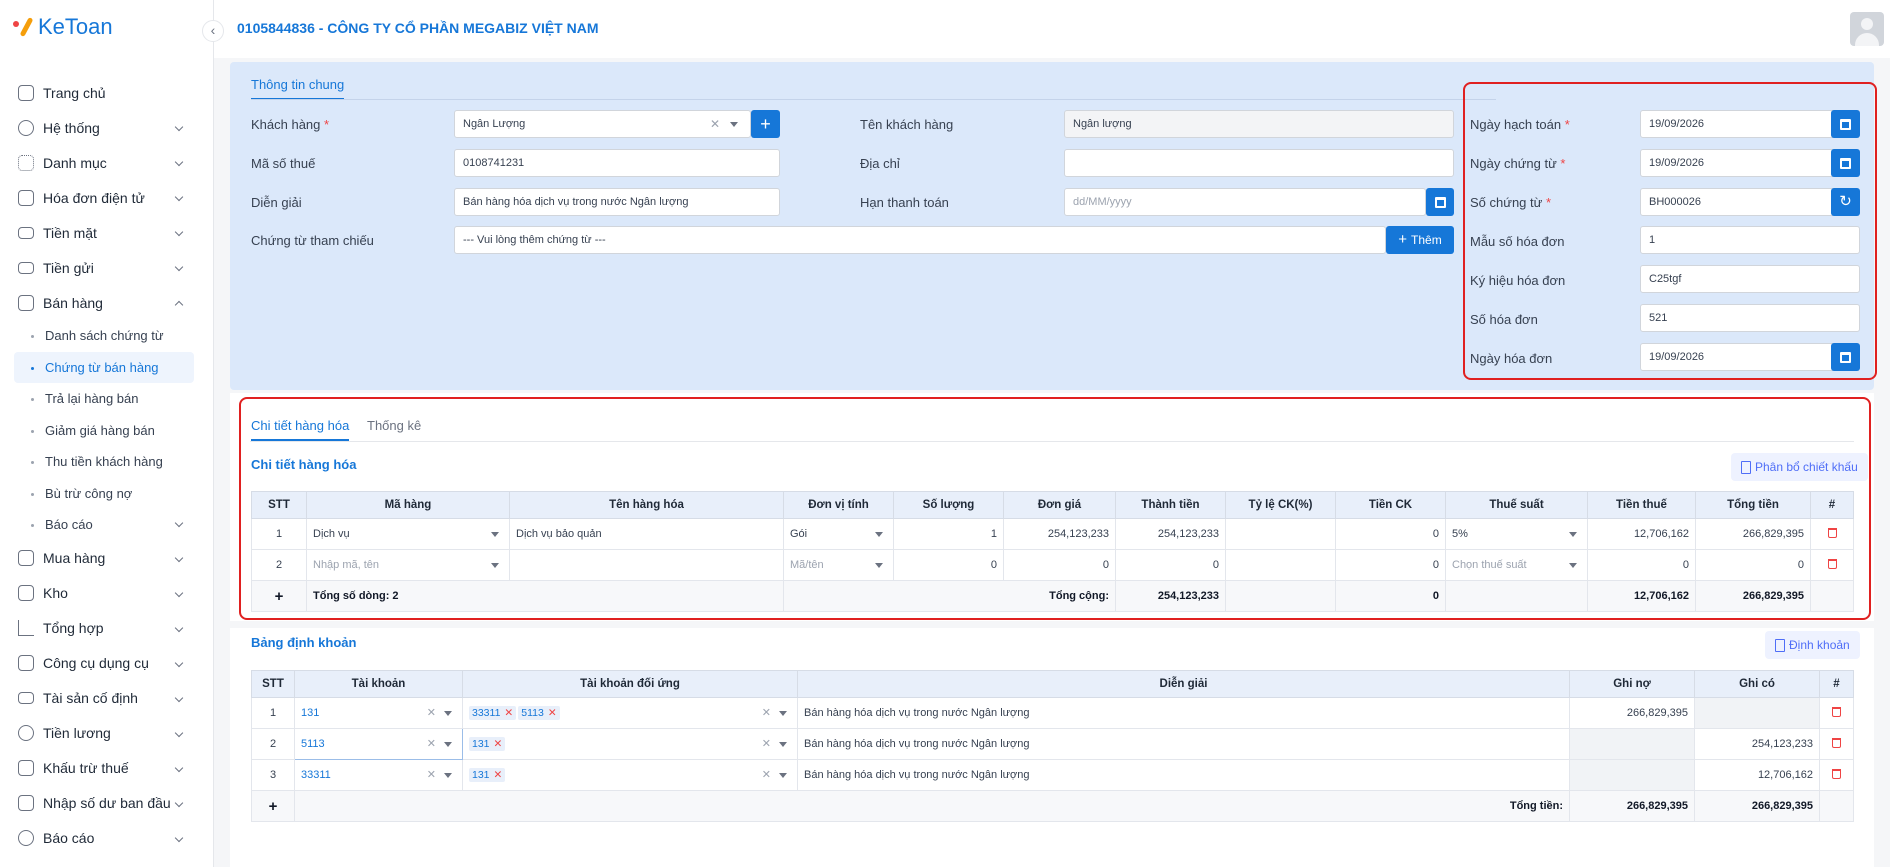 The height and width of the screenshot is (867, 1890). Describe the element at coordinates (1741, 357) in the screenshot. I see `invoice-date-input: 19/09/2026` at that location.